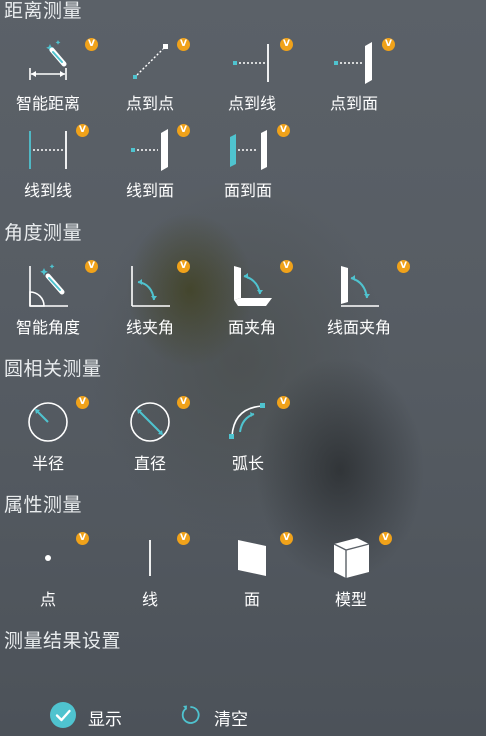  I want to click on refresh-icon, so click(191, 717).